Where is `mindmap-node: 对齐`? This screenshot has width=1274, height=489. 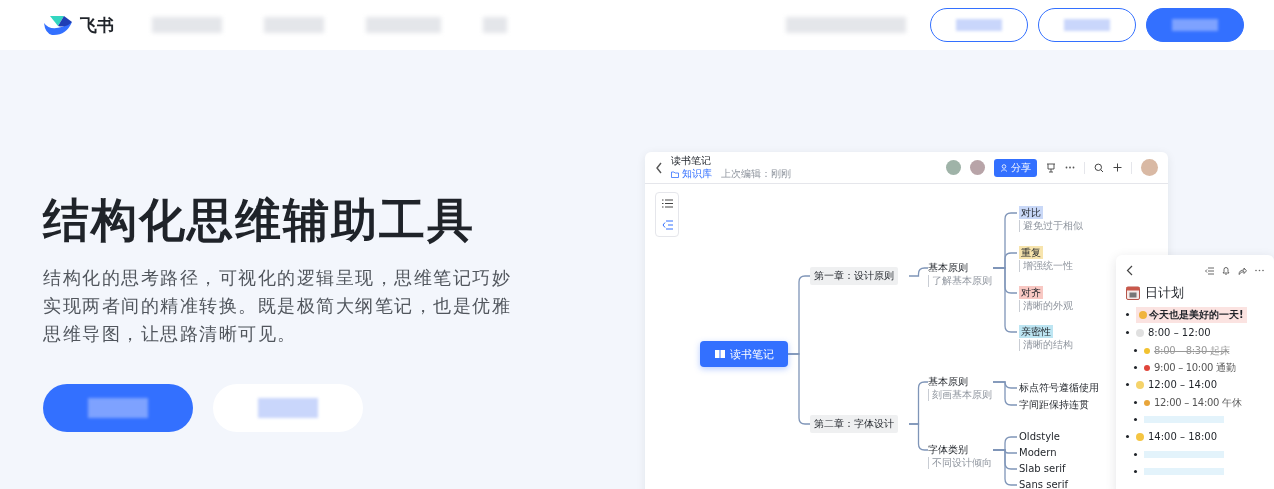 mindmap-node: 对齐 is located at coordinates (1031, 292).